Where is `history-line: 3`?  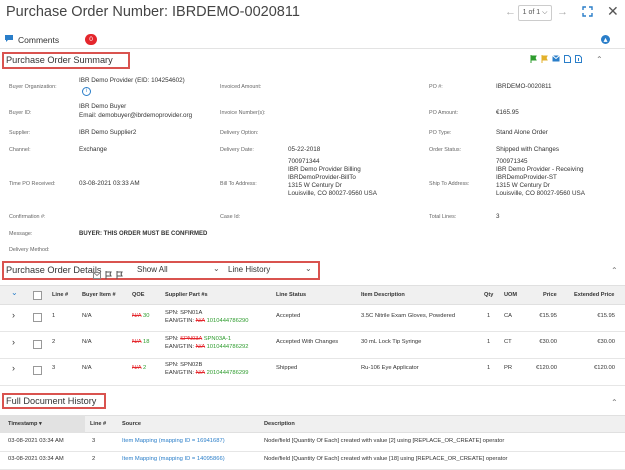 history-line: 3 is located at coordinates (94, 441).